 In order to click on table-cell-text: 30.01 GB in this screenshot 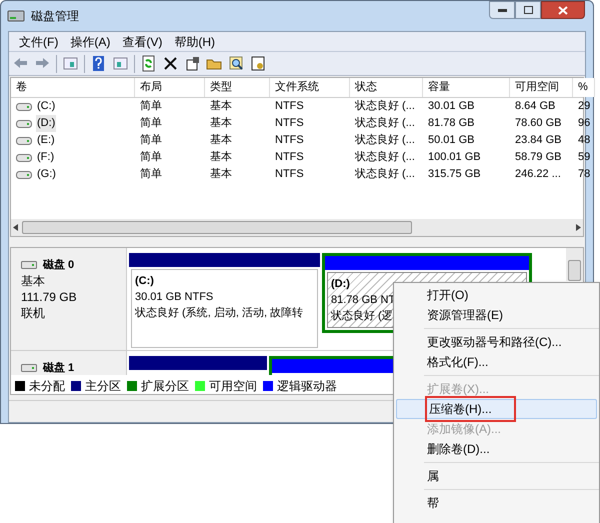, I will do `click(451, 106)`.